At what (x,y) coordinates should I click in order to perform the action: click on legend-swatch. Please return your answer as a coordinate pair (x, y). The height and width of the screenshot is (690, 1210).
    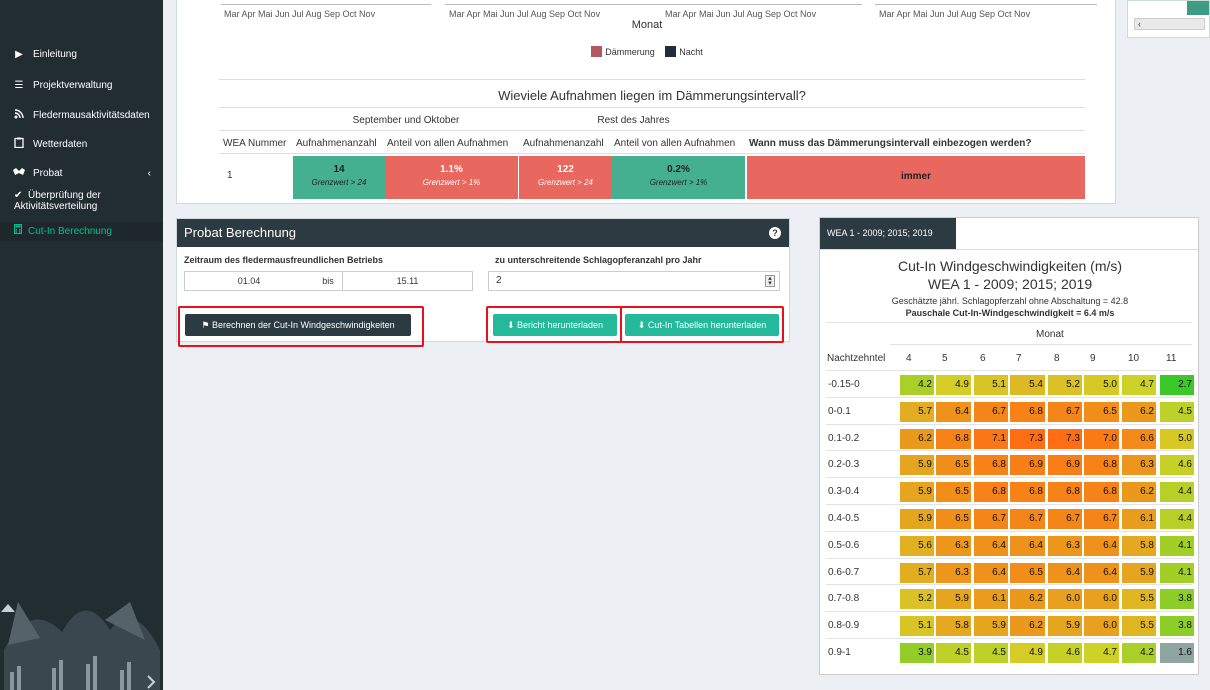
    Looking at the image, I should click on (671, 51).